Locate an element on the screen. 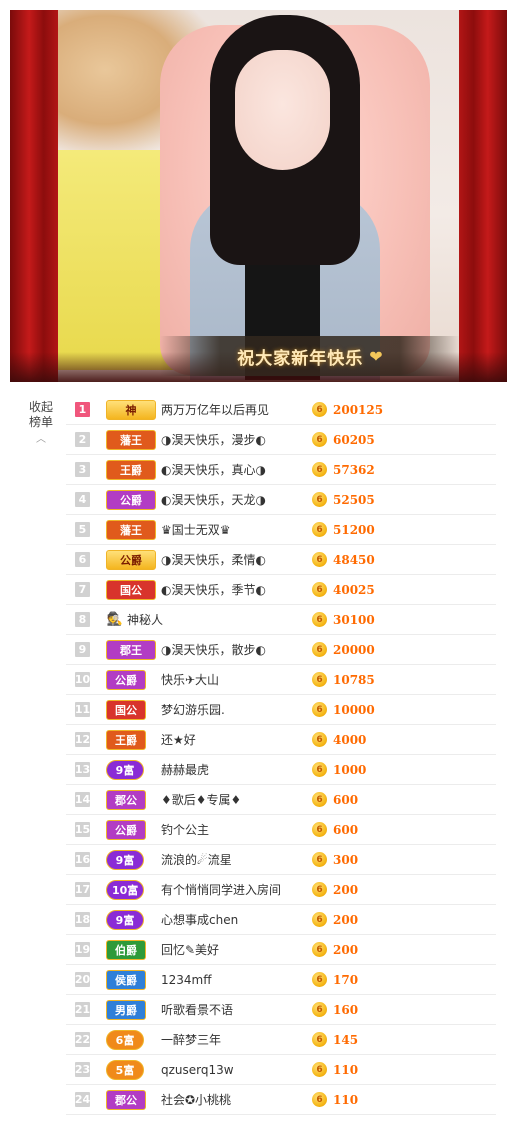 The image size is (517, 1128). leaderboard-row: 3 王爵 ◐淏天快乐，真心◑ 6 57362 is located at coordinates (281, 470).